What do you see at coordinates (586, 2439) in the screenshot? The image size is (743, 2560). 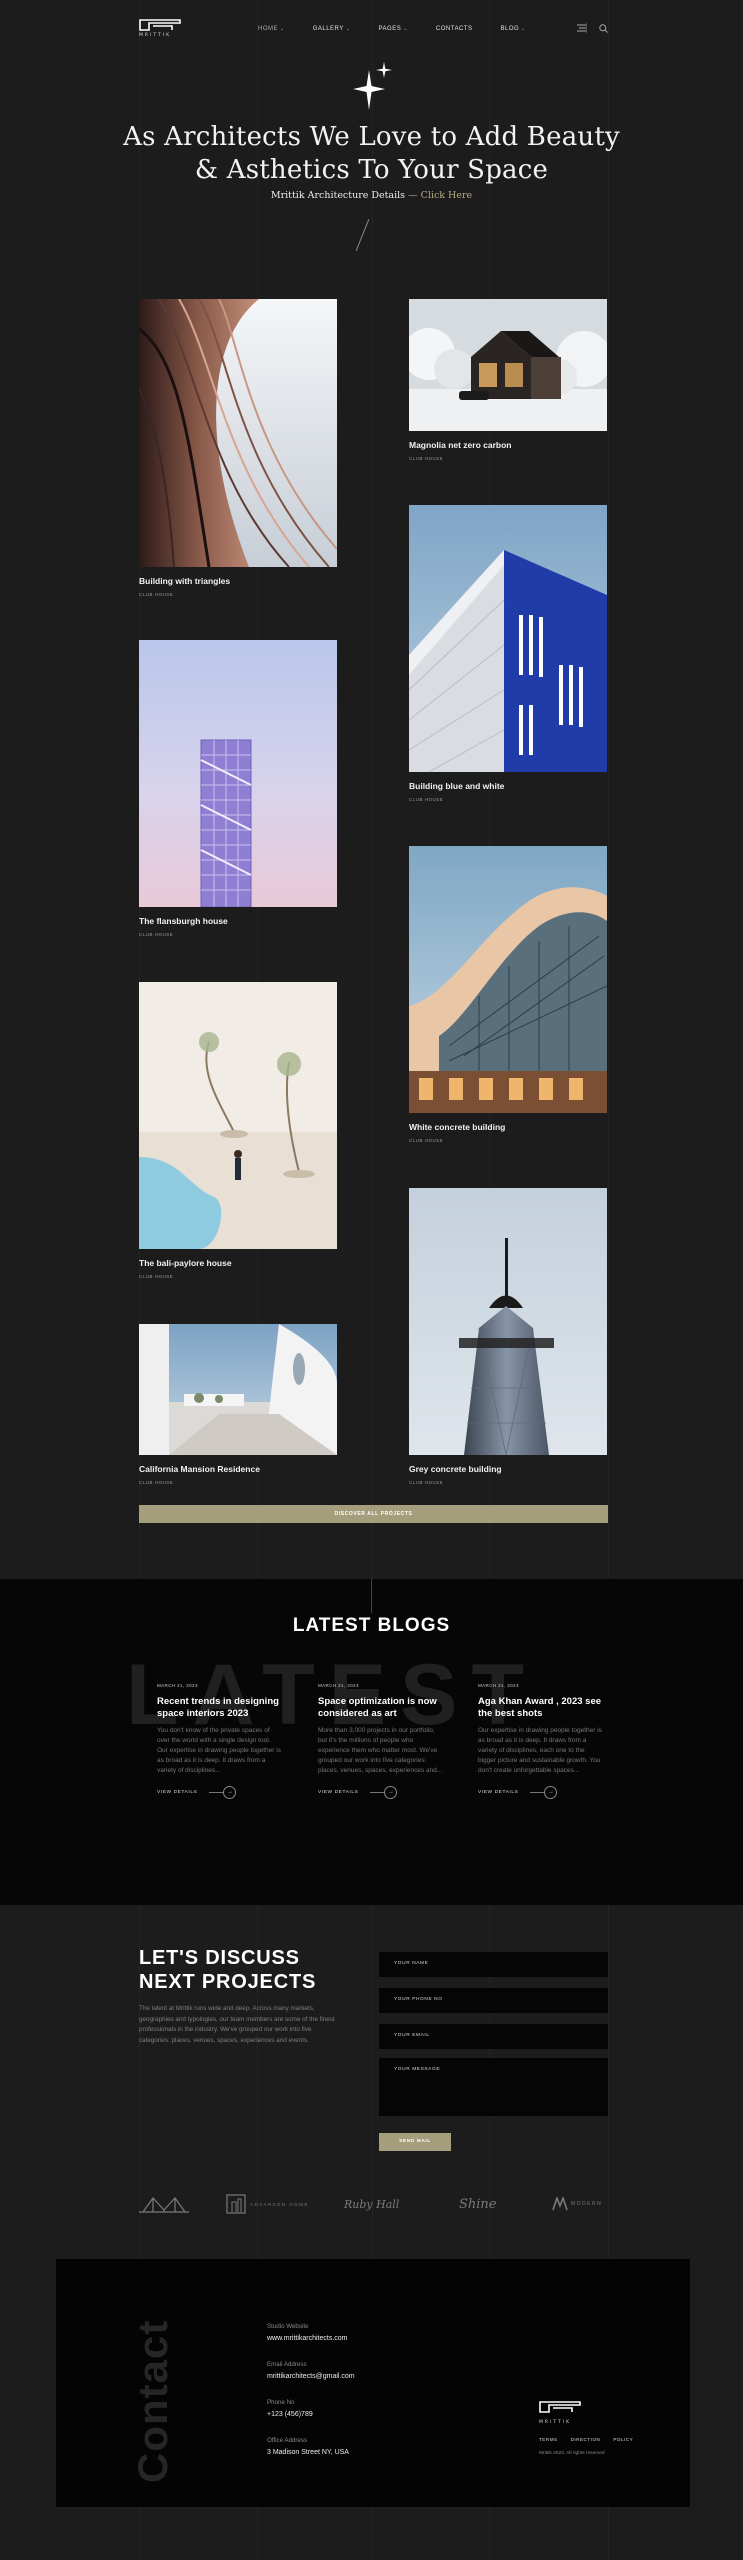 I see `footer-link-direction: DIRECTION` at bounding box center [586, 2439].